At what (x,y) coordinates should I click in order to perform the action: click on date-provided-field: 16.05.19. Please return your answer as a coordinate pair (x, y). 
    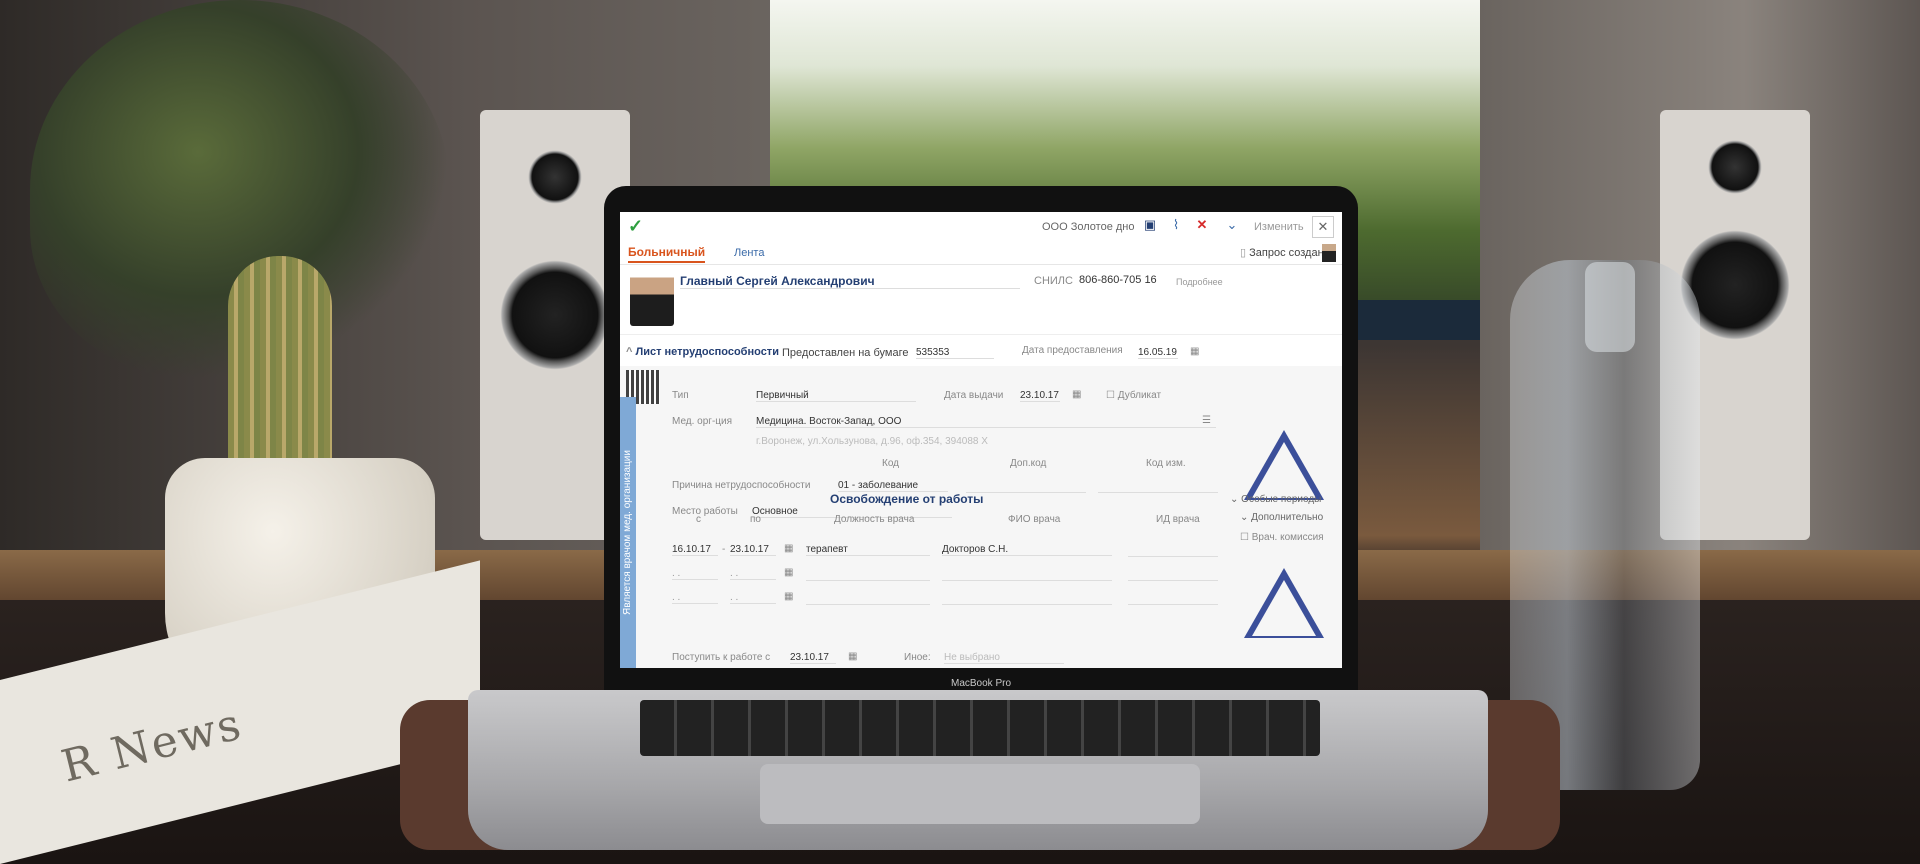
    Looking at the image, I should click on (1158, 353).